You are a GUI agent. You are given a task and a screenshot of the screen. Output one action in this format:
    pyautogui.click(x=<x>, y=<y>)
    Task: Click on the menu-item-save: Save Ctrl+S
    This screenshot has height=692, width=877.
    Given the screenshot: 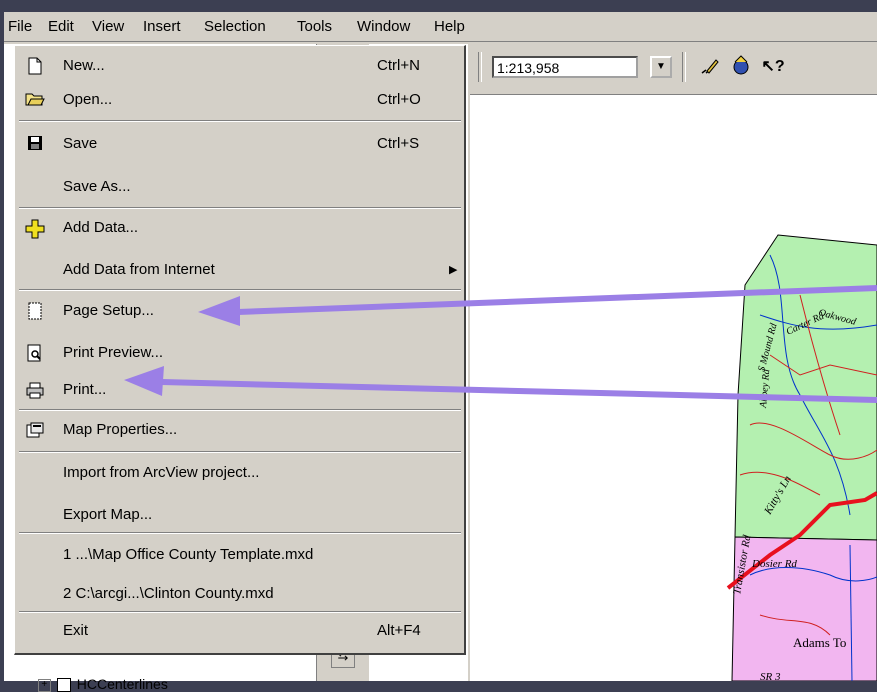 What is the action you would take?
    pyautogui.click(x=239, y=144)
    